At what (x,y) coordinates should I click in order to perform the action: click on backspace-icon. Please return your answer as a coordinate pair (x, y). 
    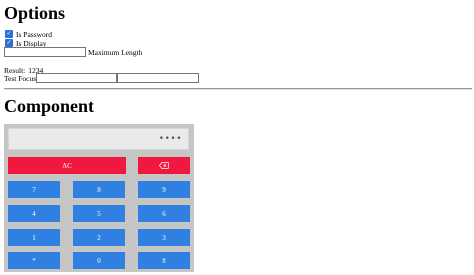
    Looking at the image, I should click on (164, 165).